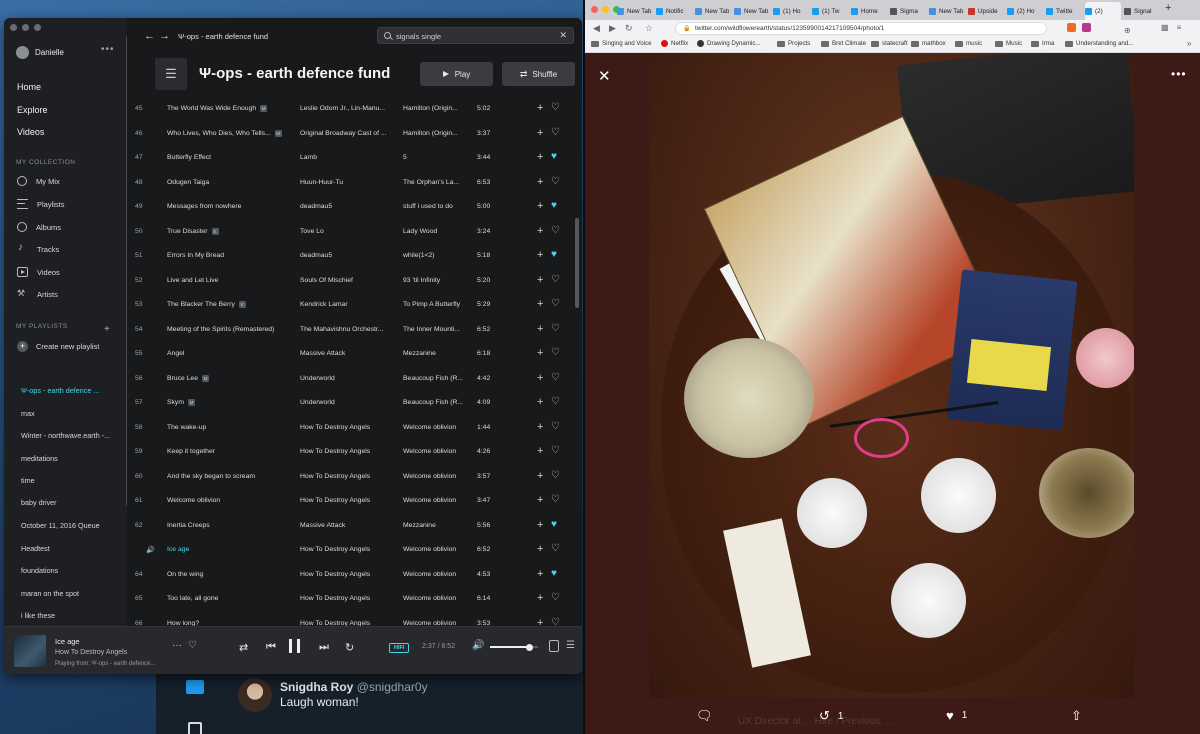  What do you see at coordinates (420, 231) in the screenshot?
I see `track-album: Lady Wood` at bounding box center [420, 231].